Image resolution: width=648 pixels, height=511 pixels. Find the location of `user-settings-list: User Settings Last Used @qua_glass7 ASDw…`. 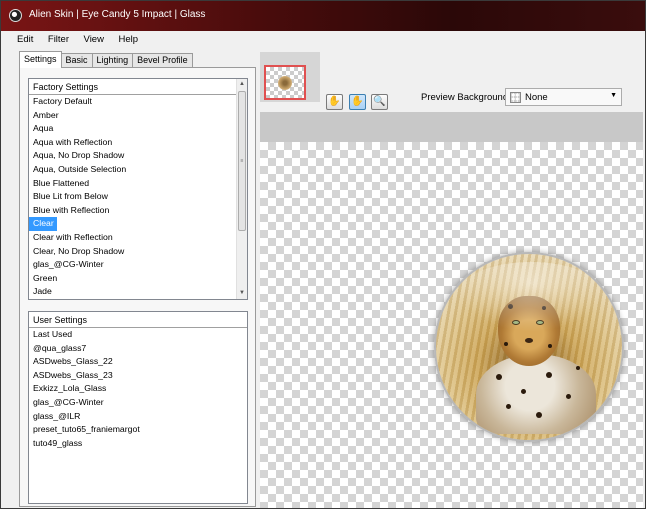

user-settings-list: User Settings Last Used @qua_glass7 ASDw… is located at coordinates (138, 407).